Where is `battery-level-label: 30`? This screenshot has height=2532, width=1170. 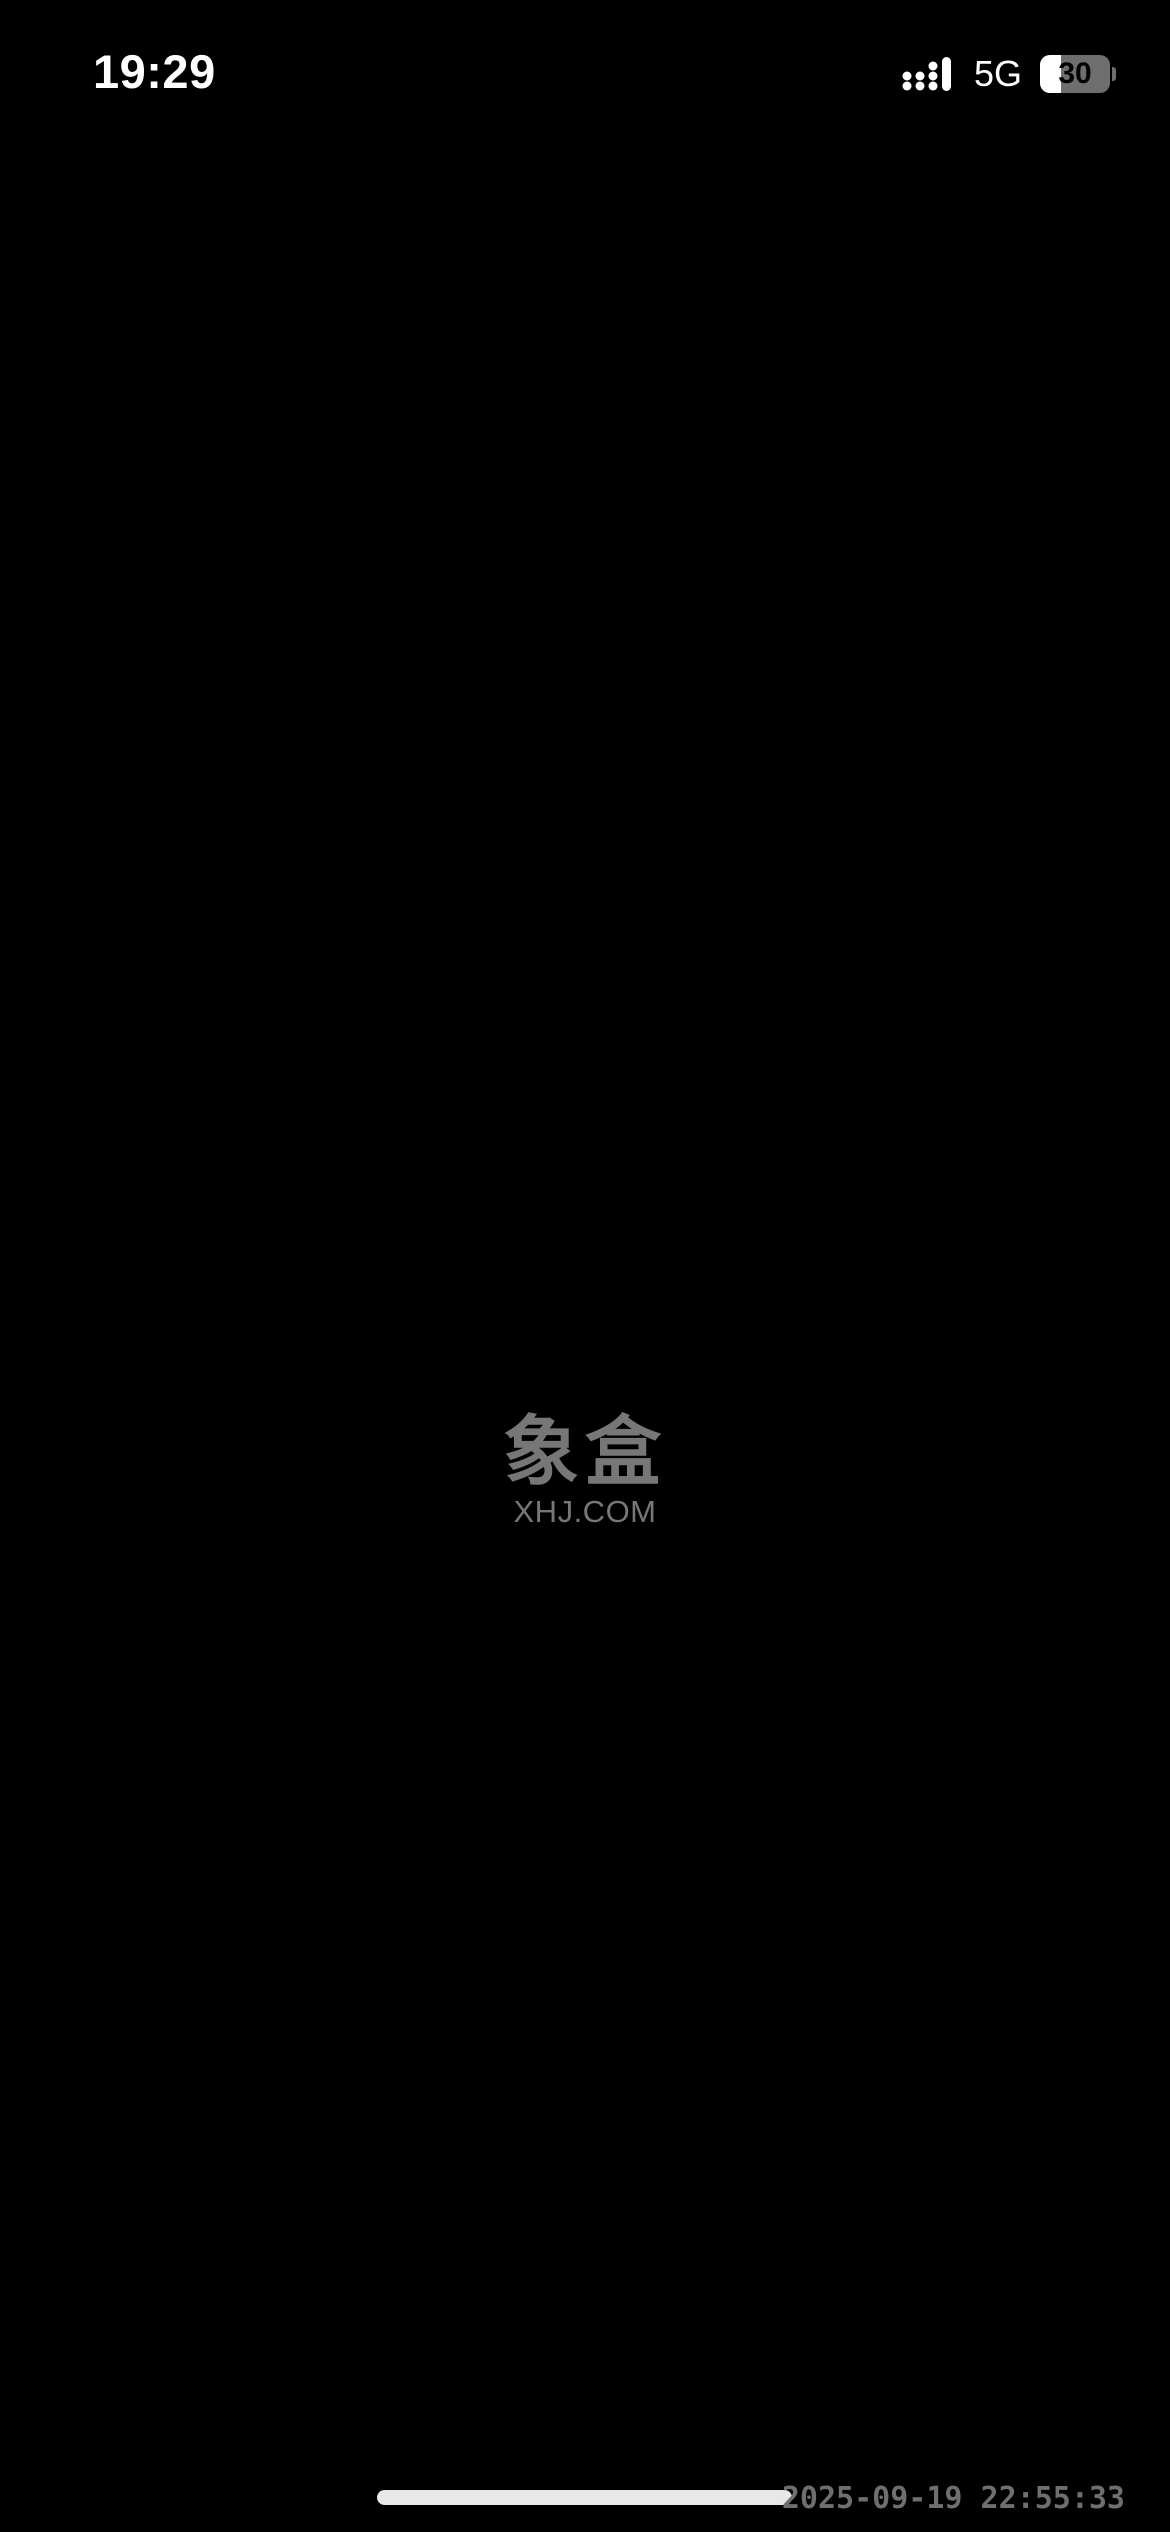 battery-level-label: 30 is located at coordinates (1075, 73).